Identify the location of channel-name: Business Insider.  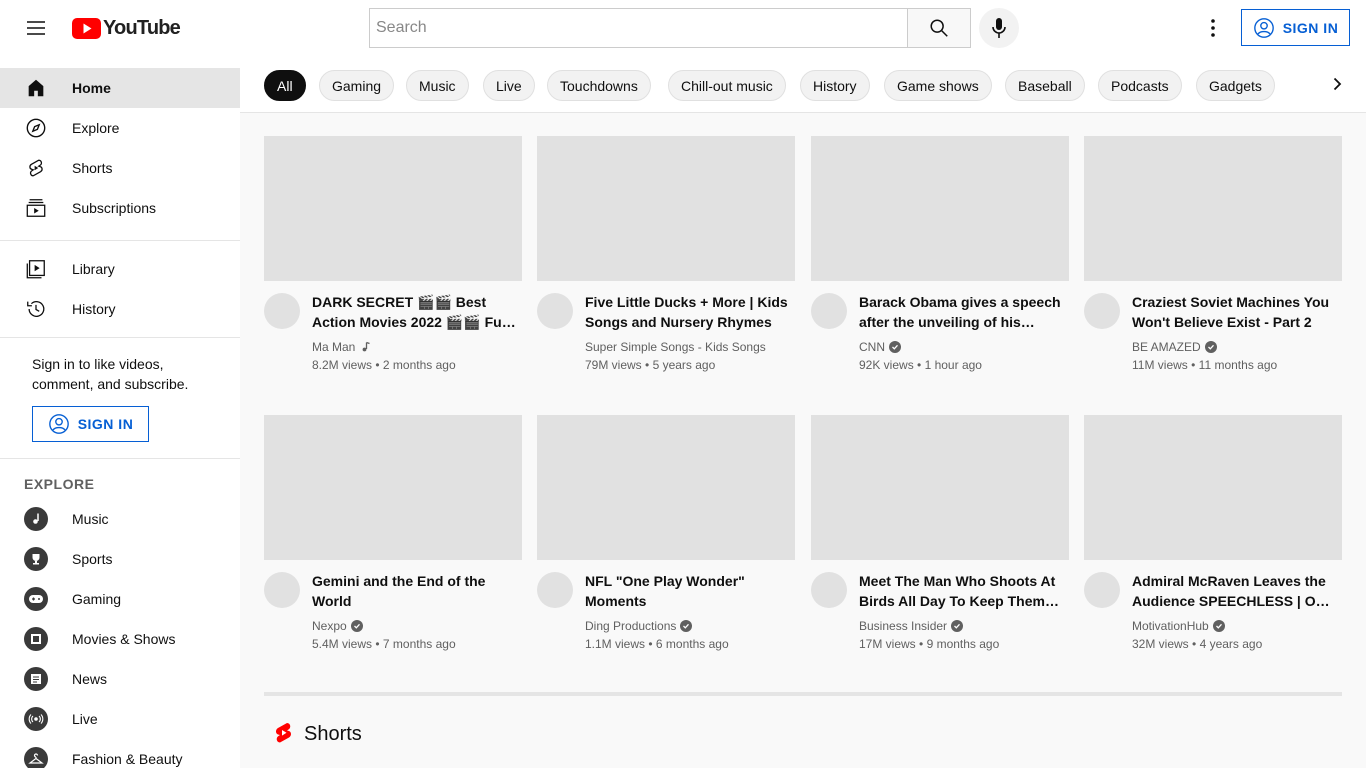
(903, 626).